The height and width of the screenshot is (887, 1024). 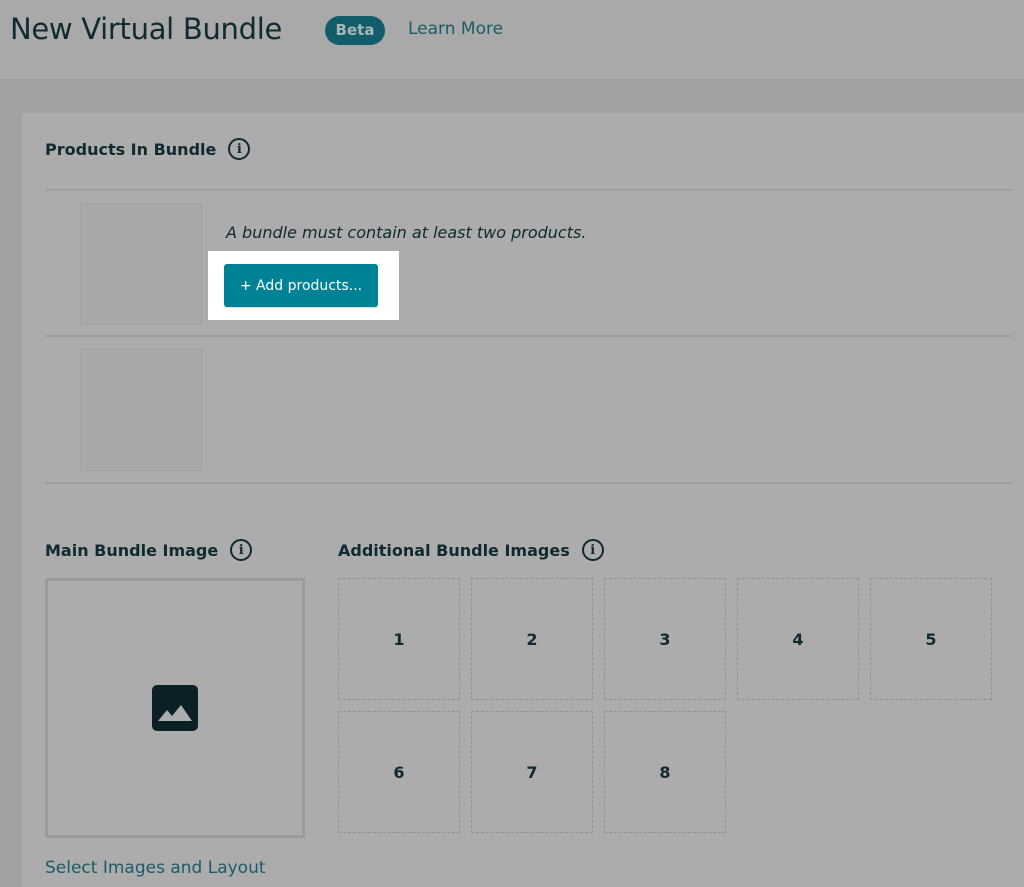 What do you see at coordinates (454, 550) in the screenshot?
I see `additional-images-heading-label: Additional Bundle Images` at bounding box center [454, 550].